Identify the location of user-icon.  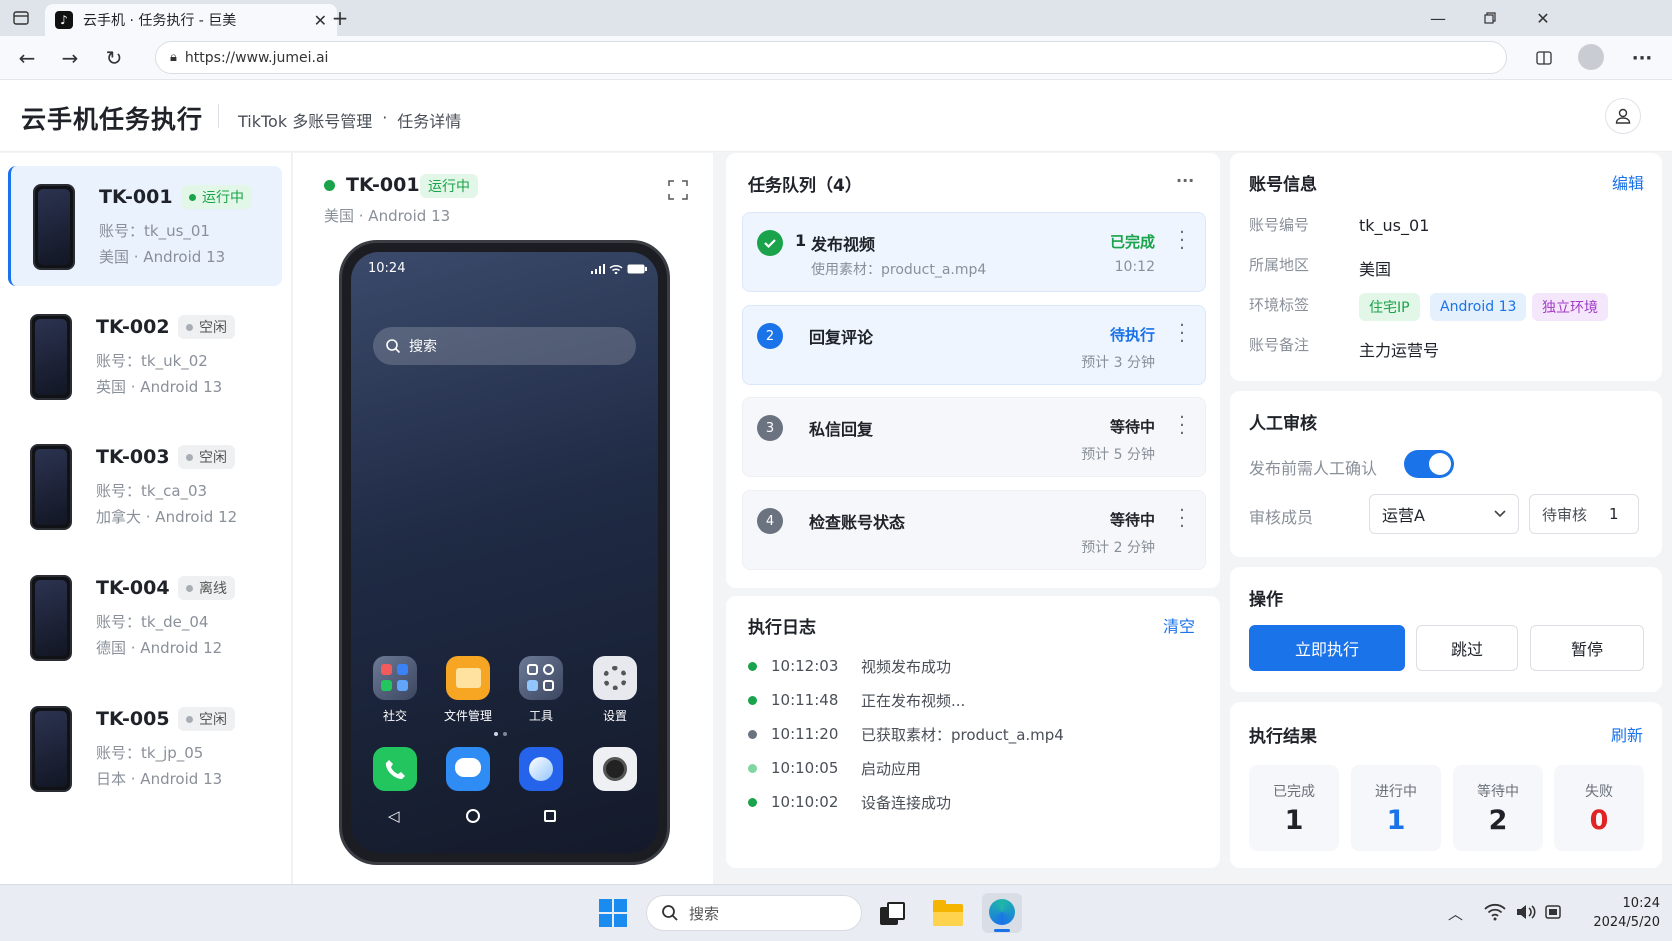
(1623, 116).